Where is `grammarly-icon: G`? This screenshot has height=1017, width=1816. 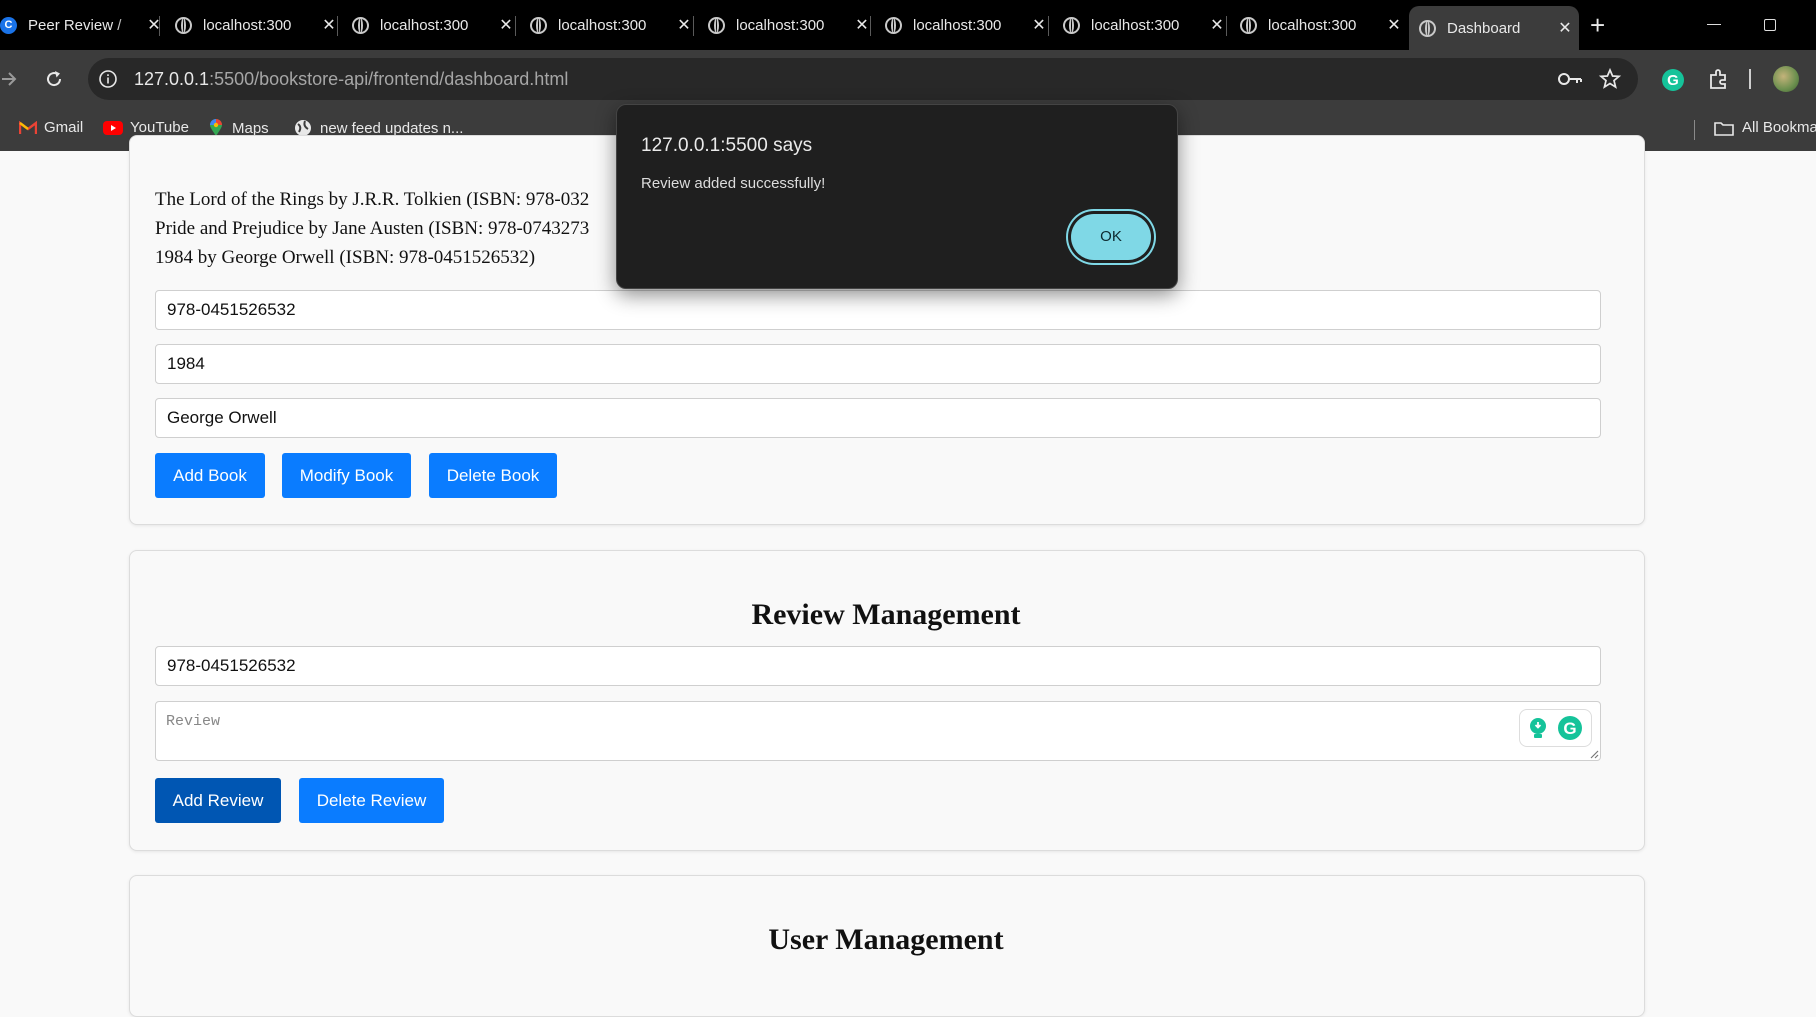
grammarly-icon: G is located at coordinates (1570, 728).